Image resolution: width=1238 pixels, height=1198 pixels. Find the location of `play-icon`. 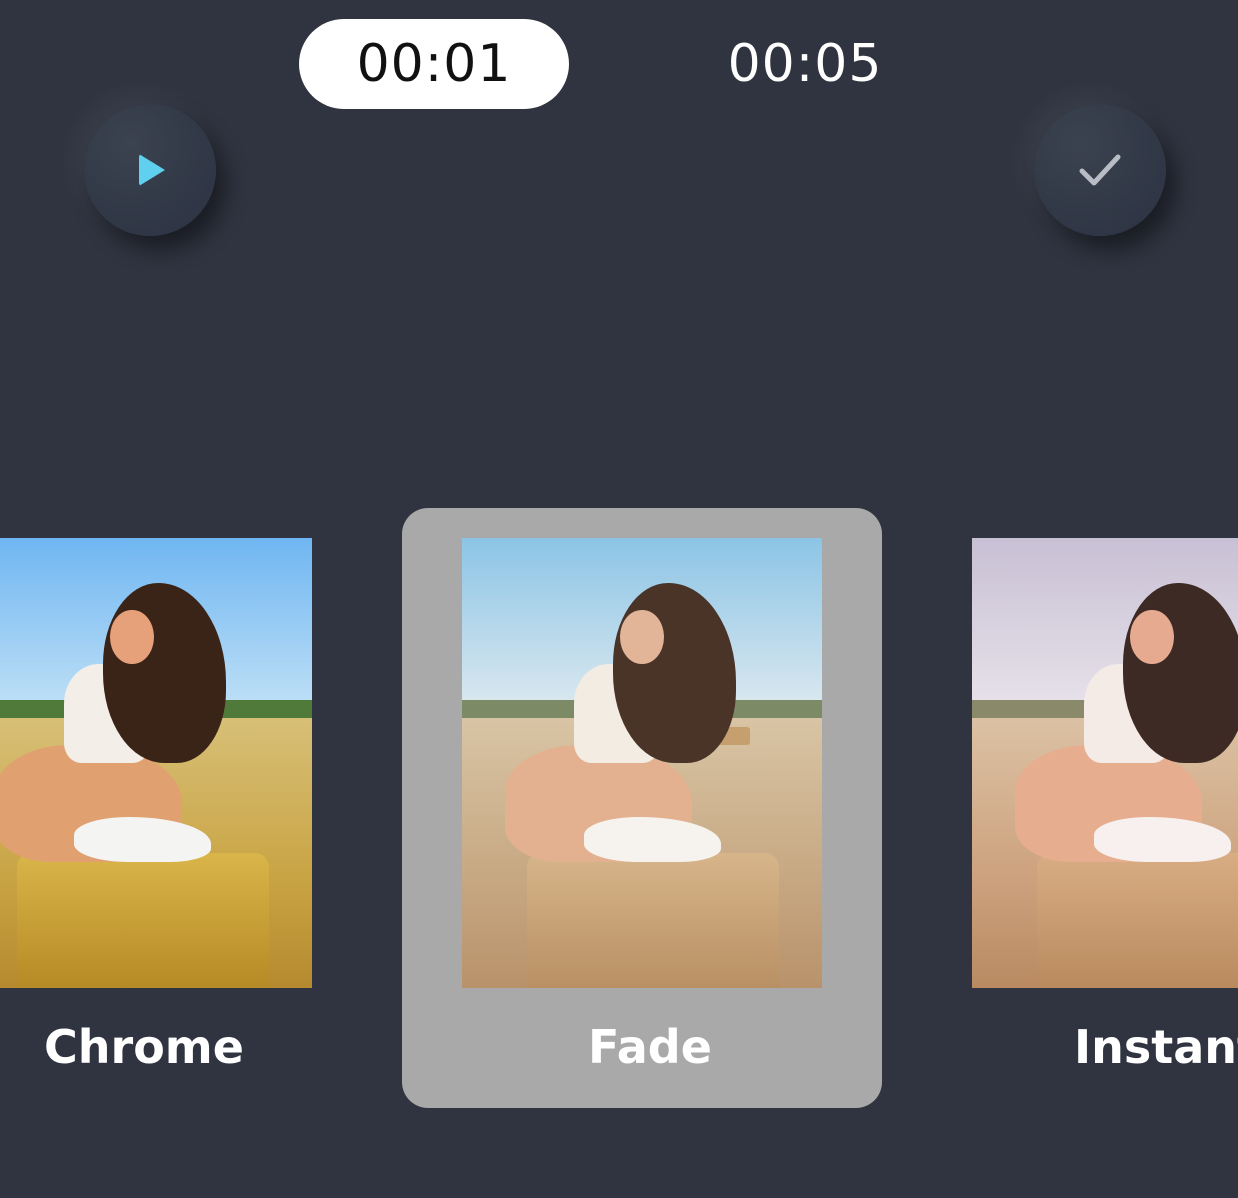

play-icon is located at coordinates (152, 170).